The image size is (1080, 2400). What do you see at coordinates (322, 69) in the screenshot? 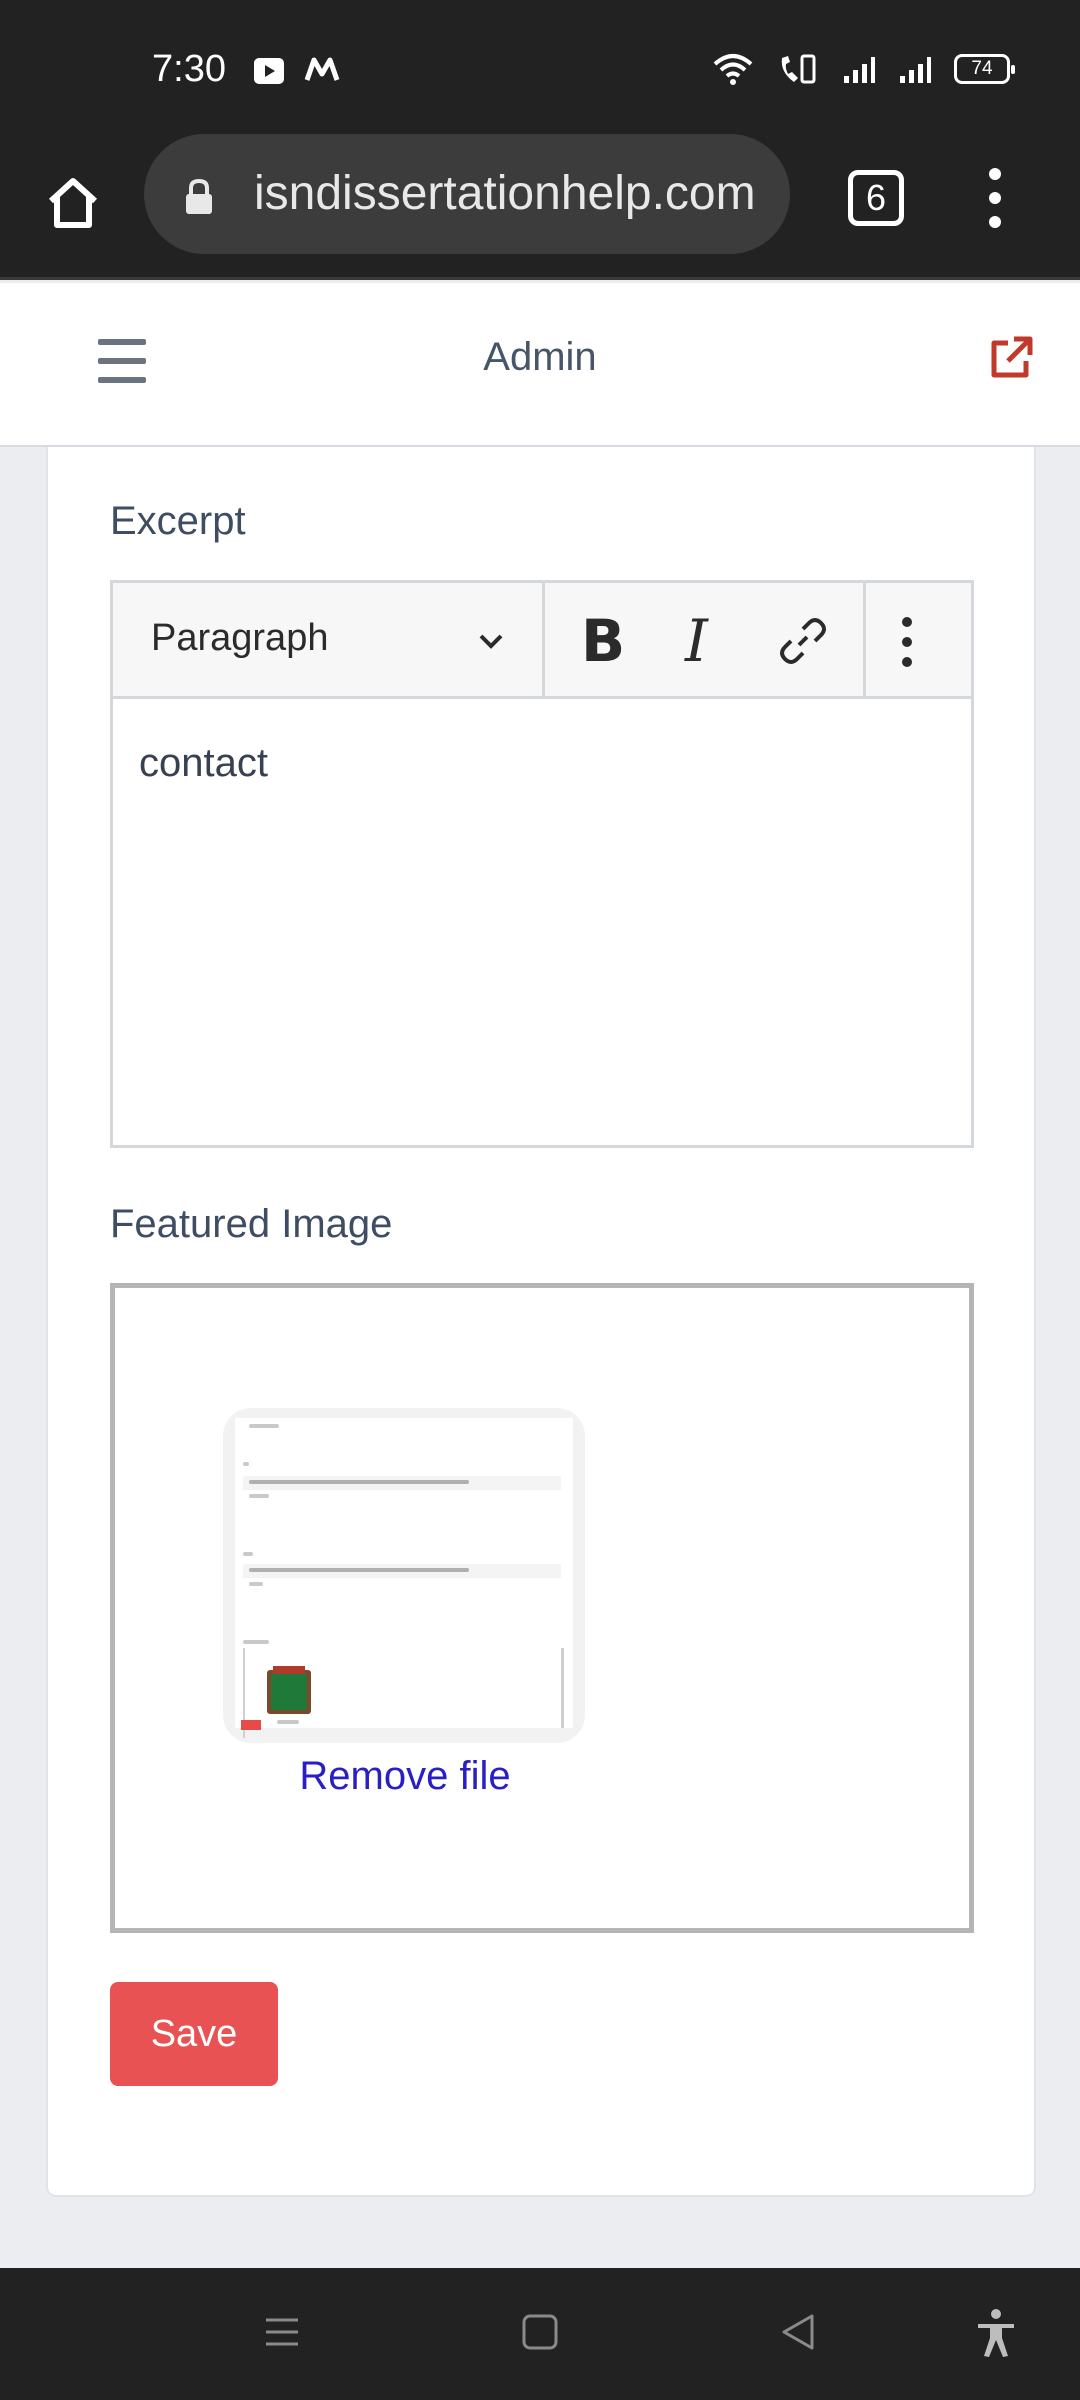
I see `m-app-icon` at bounding box center [322, 69].